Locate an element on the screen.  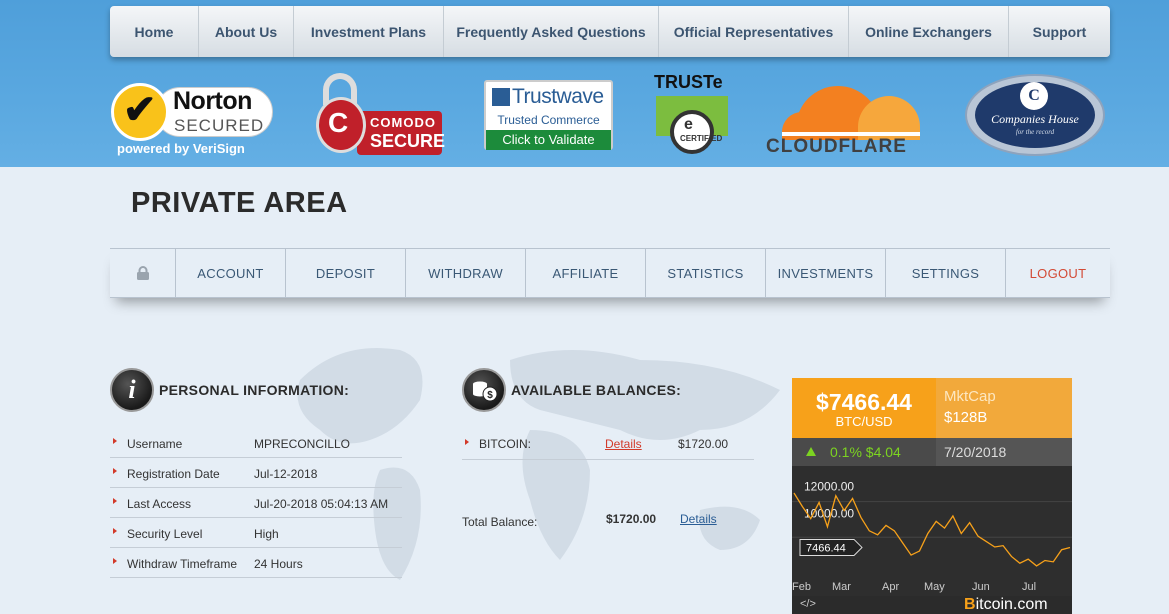
personal-info-title: PERSONAL INFORMATION: is located at coordinates (254, 390).